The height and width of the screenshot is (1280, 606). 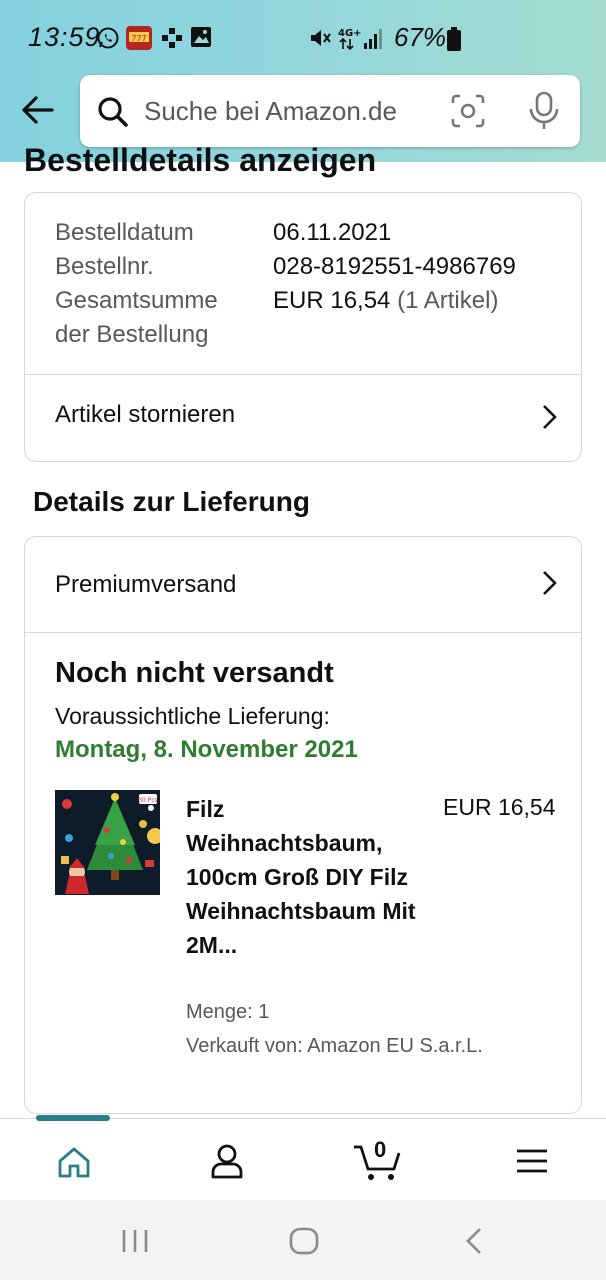 I want to click on nav-account, so click(x=227, y=1160).